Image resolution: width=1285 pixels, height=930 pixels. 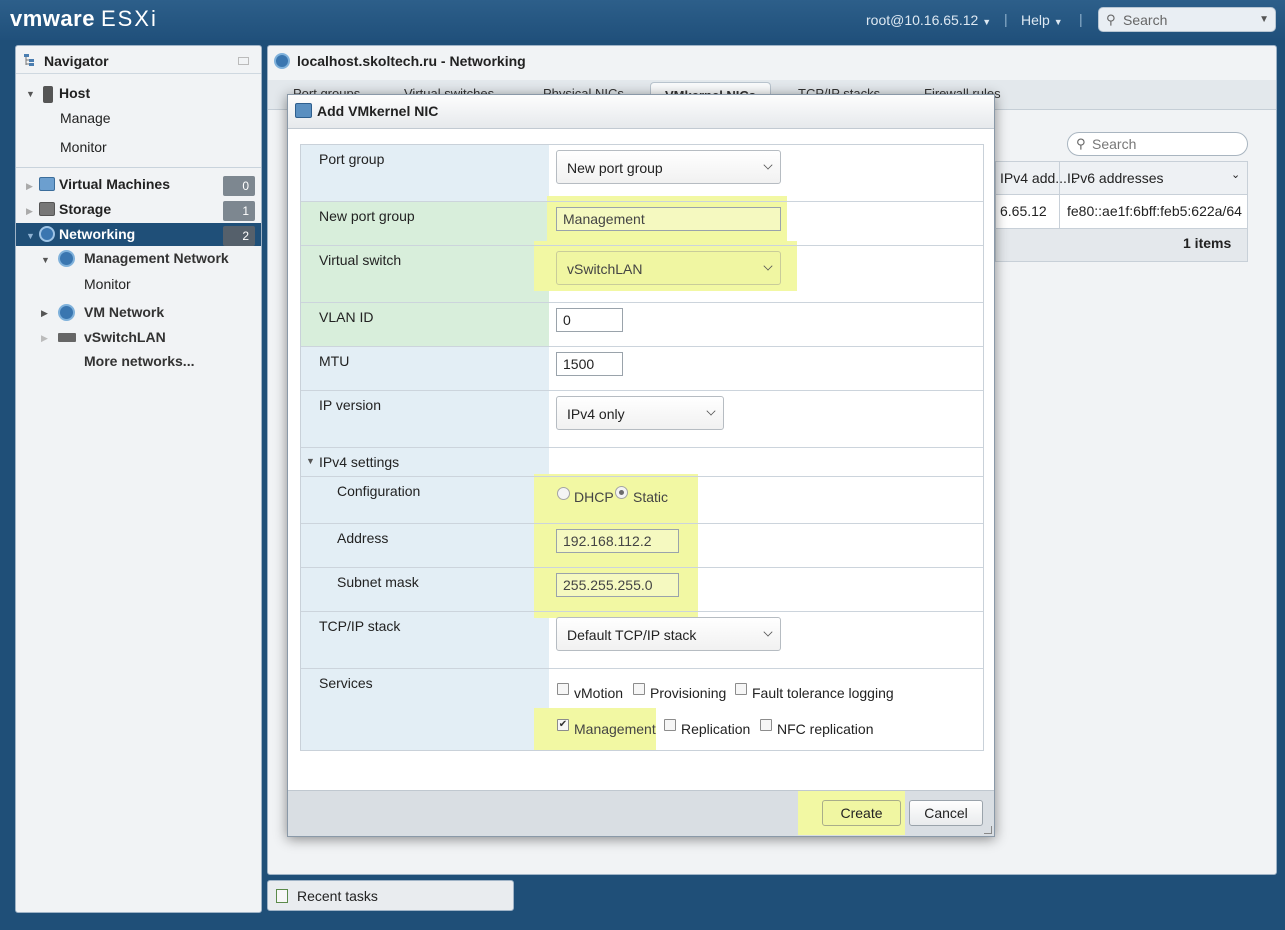 I want to click on search-placeholder: Search, so click(x=1145, y=20).